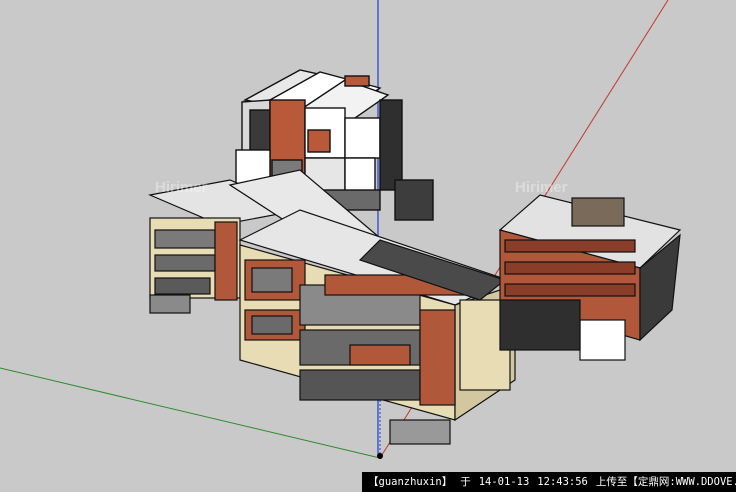  I want to click on caption-user: 【guanzhuxin】, so click(410, 482).